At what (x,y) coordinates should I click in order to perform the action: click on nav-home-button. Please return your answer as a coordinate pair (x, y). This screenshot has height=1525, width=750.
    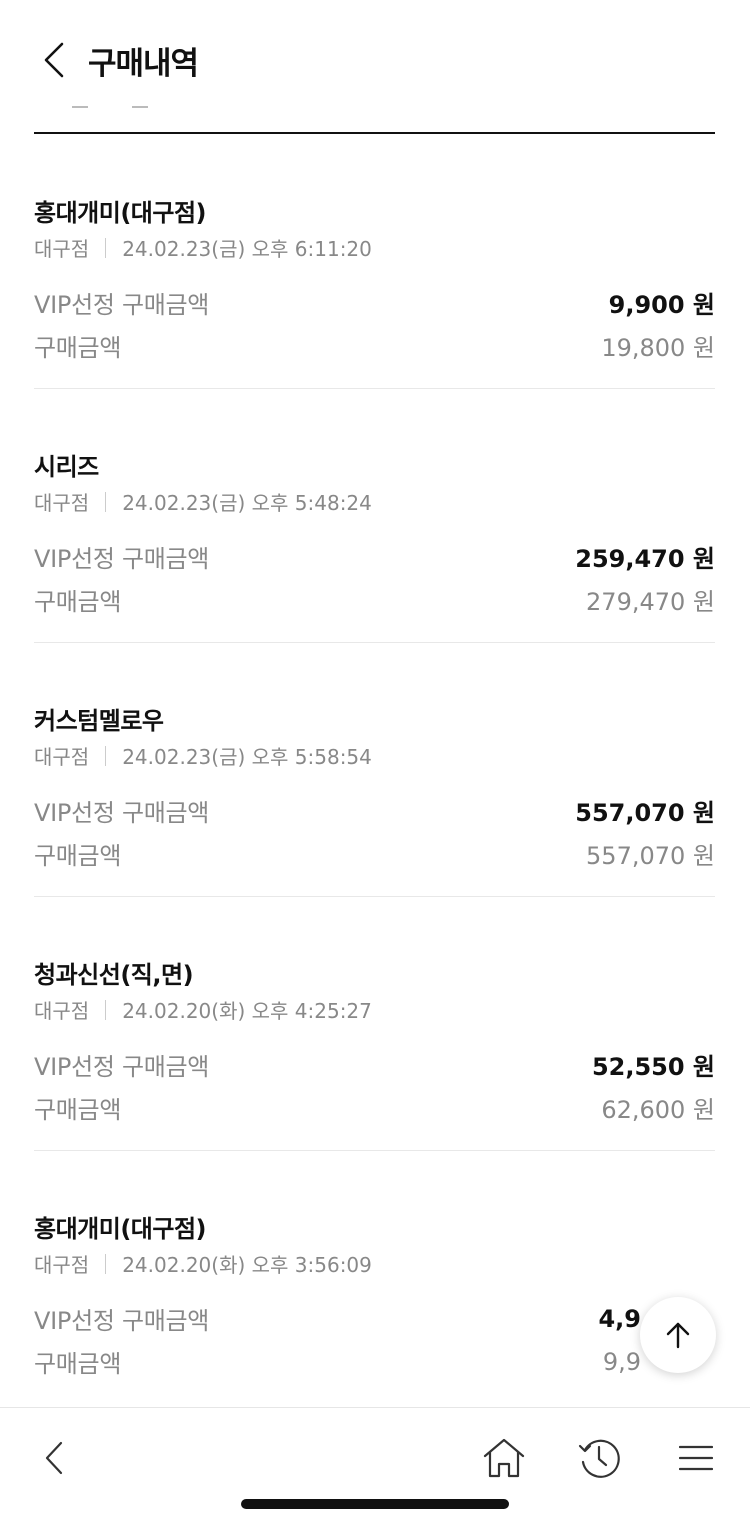
    Looking at the image, I should click on (504, 1458).